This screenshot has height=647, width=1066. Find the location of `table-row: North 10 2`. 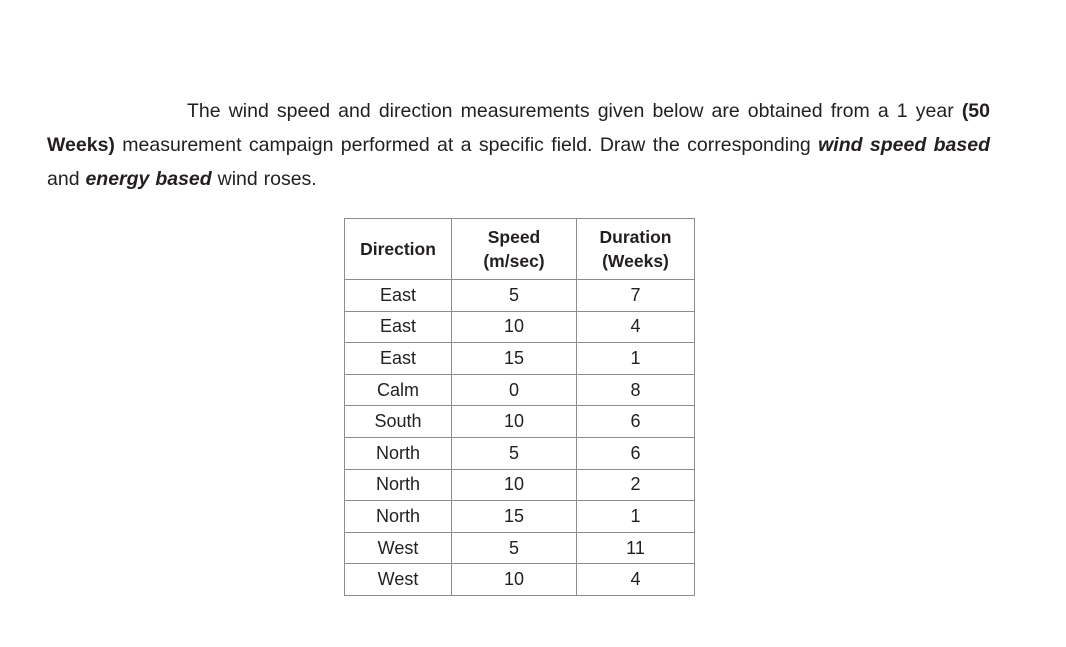

table-row: North 10 2 is located at coordinates (519, 485).